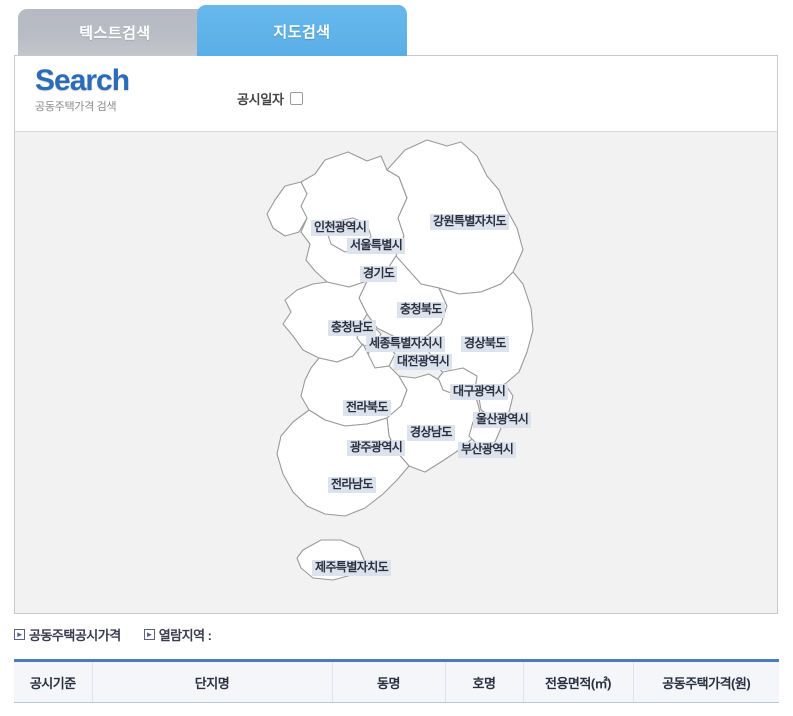  I want to click on legend-label-price: 공동주택공시가격, so click(75, 635).